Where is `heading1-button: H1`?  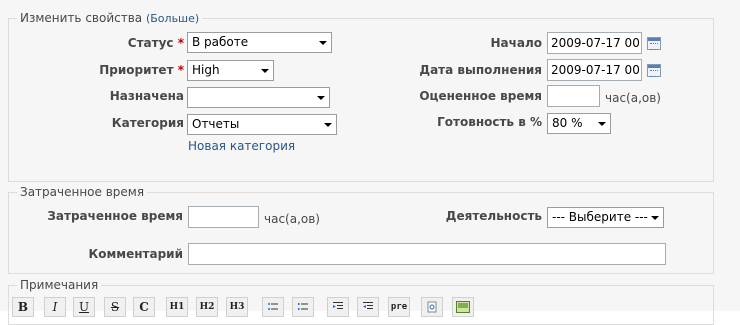 heading1-button: H1 is located at coordinates (177, 307).